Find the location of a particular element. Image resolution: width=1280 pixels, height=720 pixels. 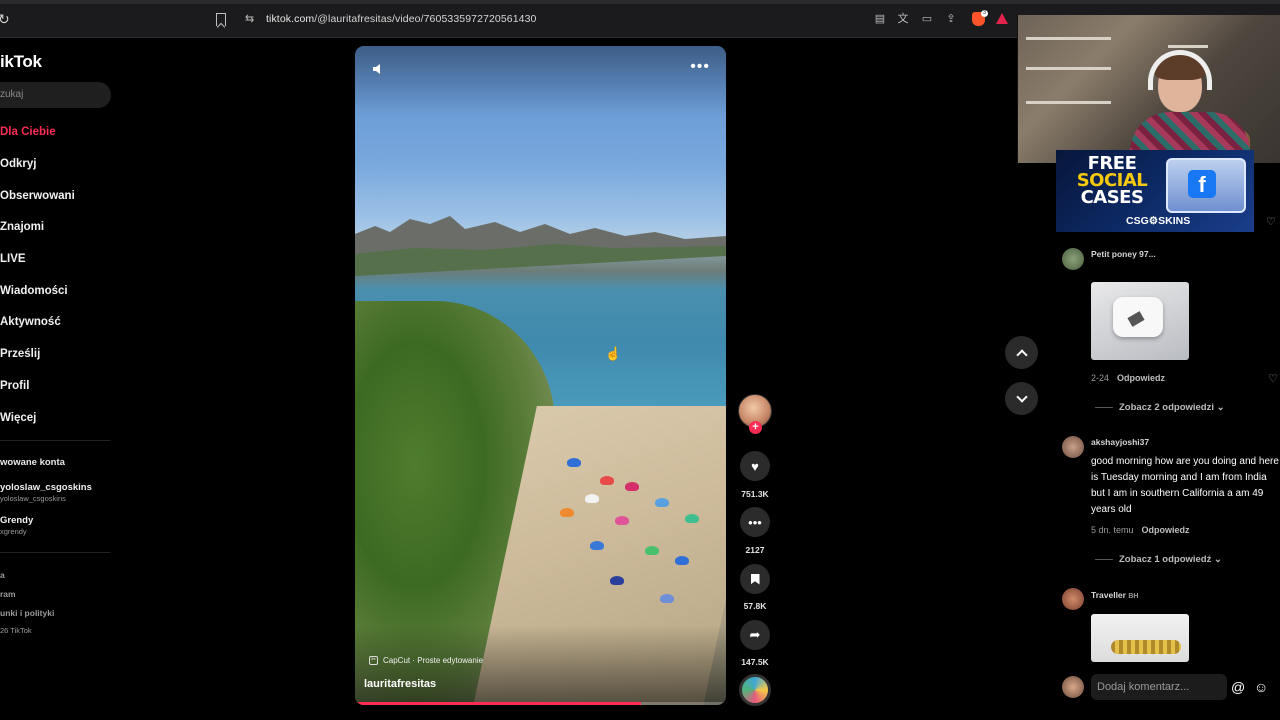

comment-date: 2-24 is located at coordinates (1100, 378).